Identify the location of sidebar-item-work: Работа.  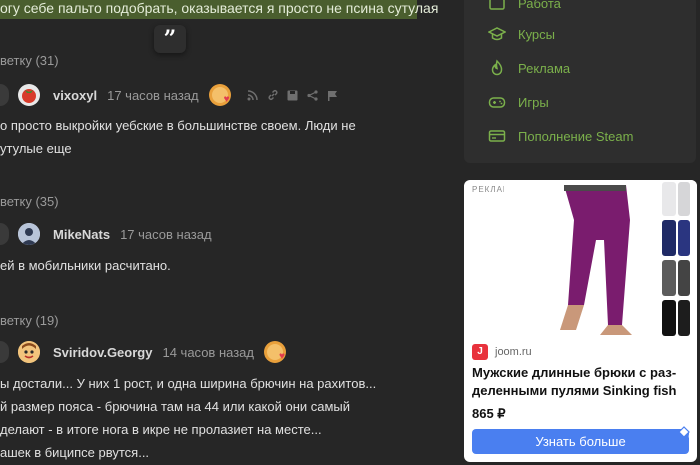
(524, 7).